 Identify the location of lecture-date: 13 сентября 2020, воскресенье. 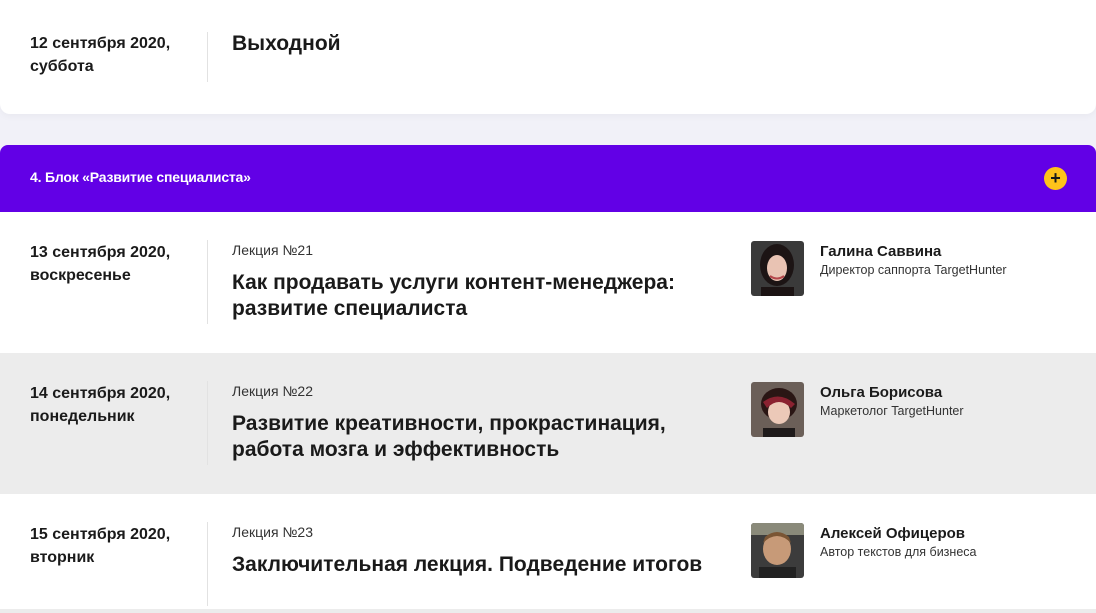
(100, 264).